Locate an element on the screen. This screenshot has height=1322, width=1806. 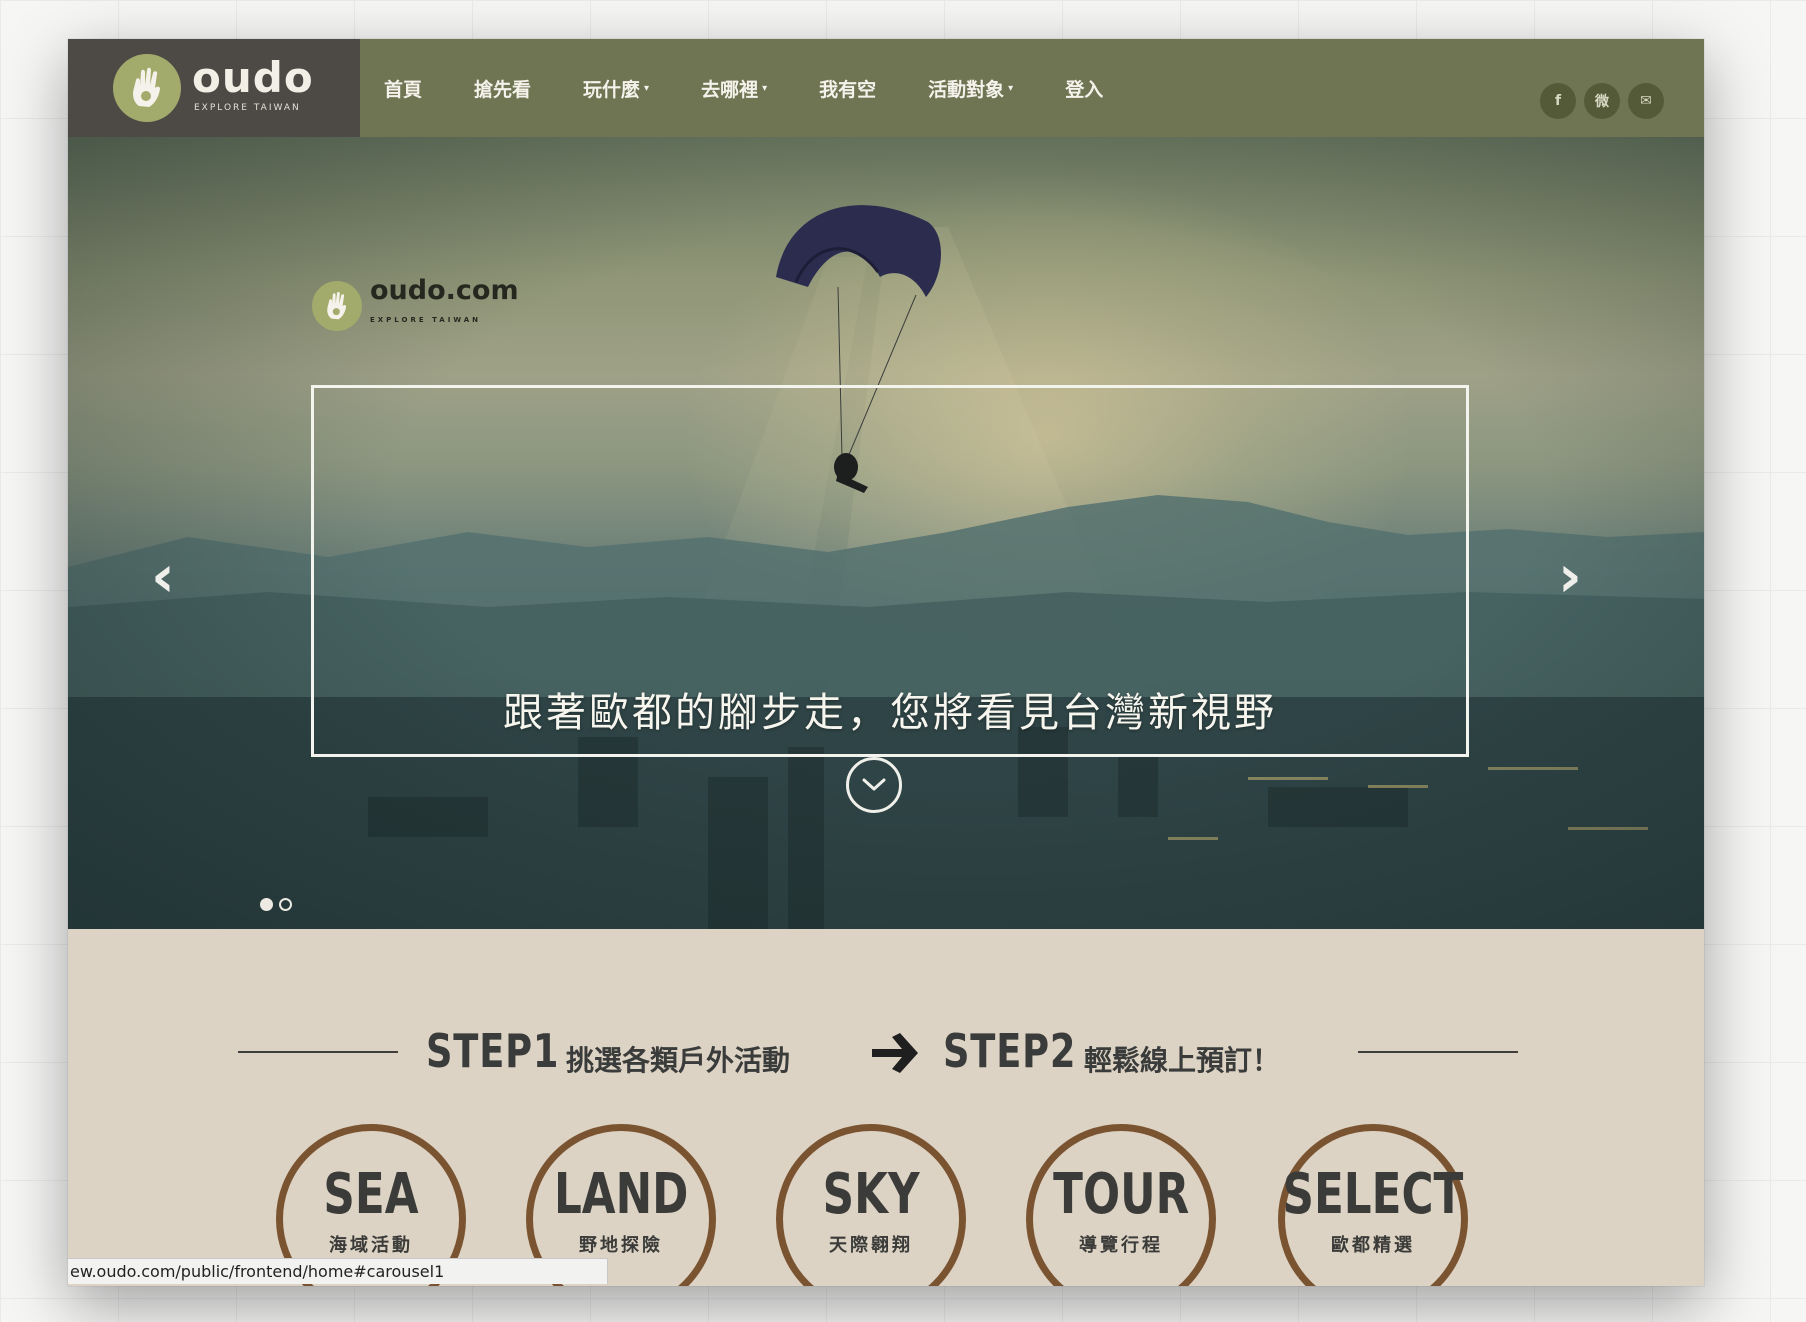
carousel-indicators is located at coordinates (276, 904).